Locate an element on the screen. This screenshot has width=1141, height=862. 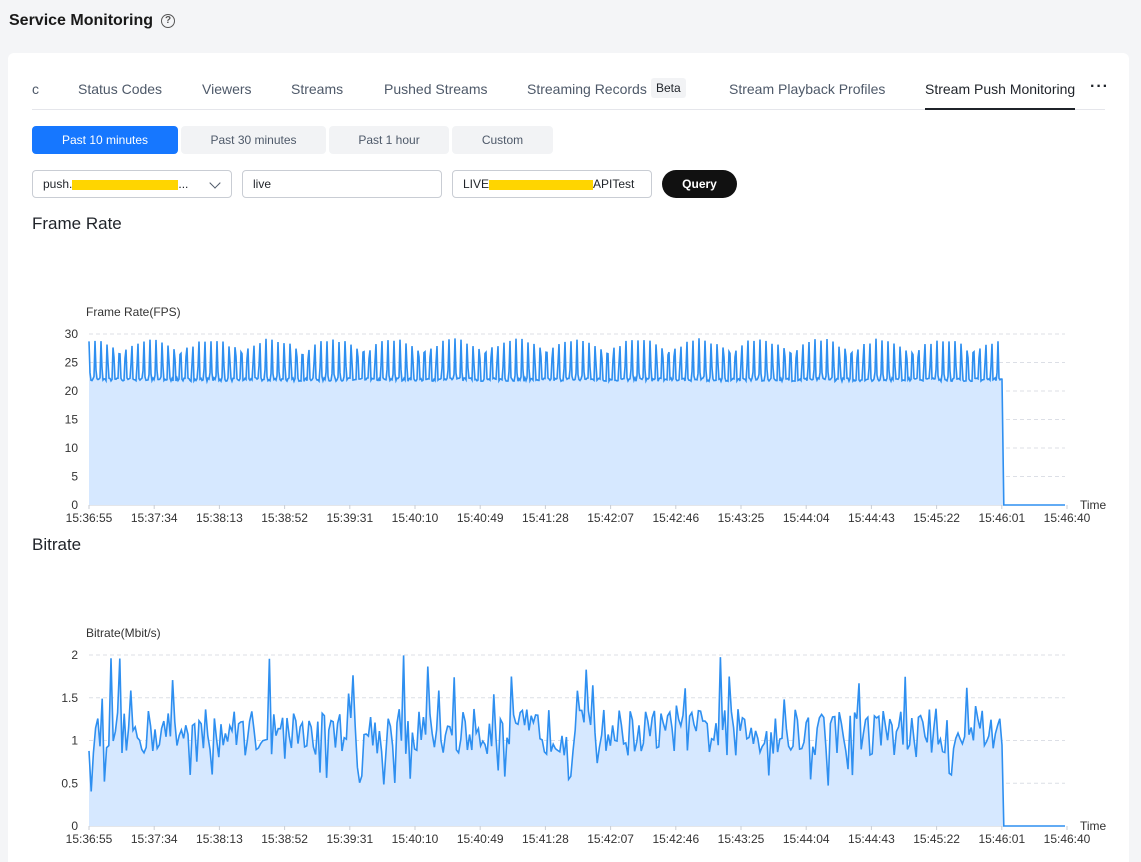
query-button: Query is located at coordinates (699, 184).